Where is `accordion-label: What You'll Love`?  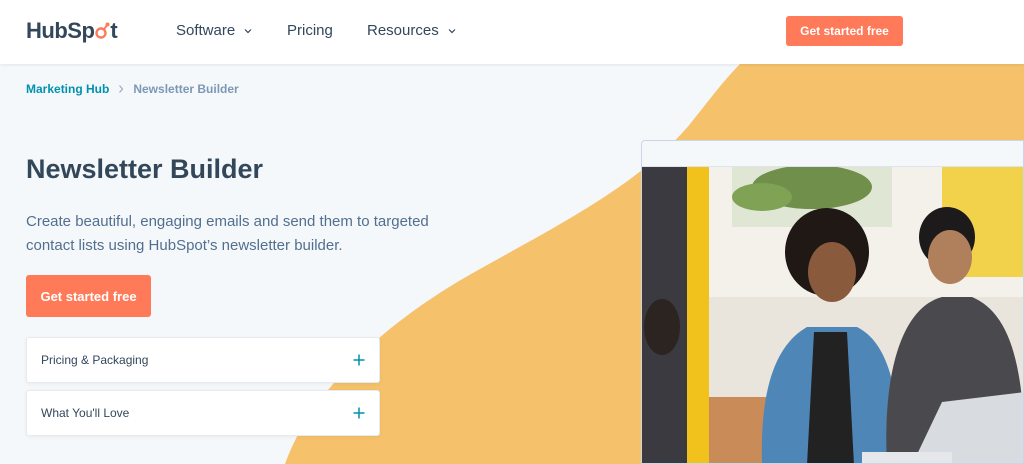
accordion-label: What You'll Love is located at coordinates (85, 413).